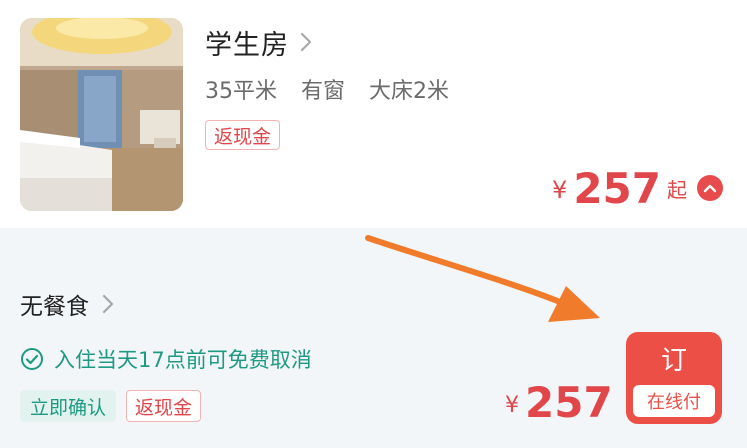  I want to click on room-area: 35平米, so click(241, 91).